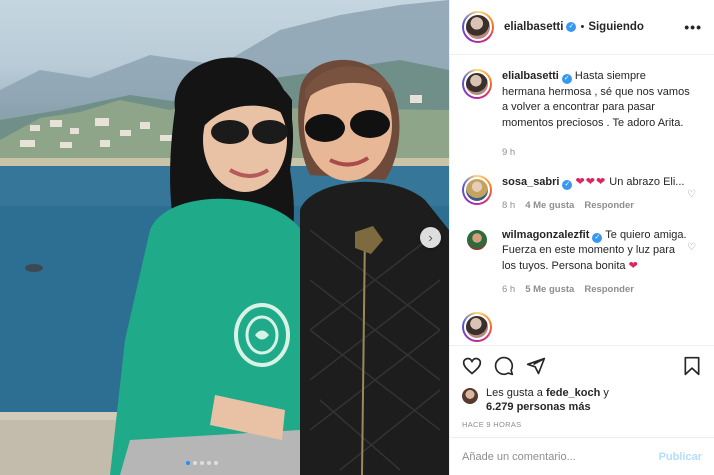 Image resolution: width=714 pixels, height=475 pixels. I want to click on post-timestamp: HACE 9 HORAS, so click(582, 424).